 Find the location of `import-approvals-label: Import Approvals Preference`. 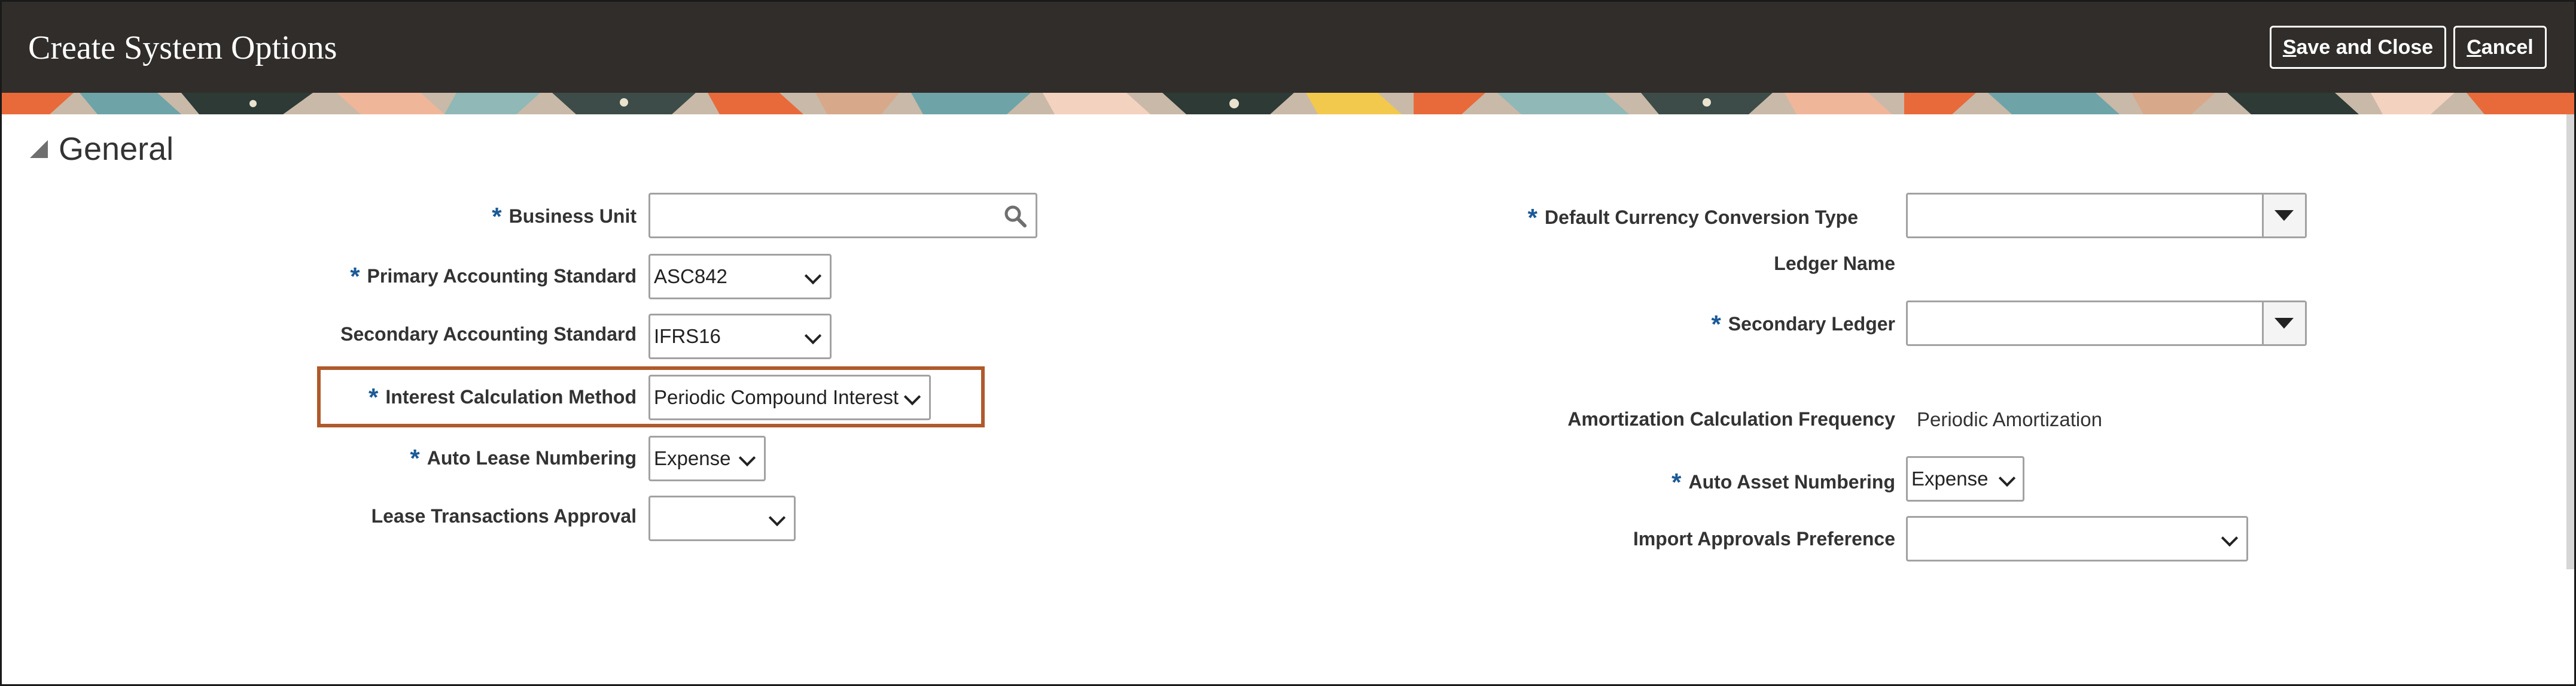

import-approvals-label: Import Approvals Preference is located at coordinates (1764, 539).